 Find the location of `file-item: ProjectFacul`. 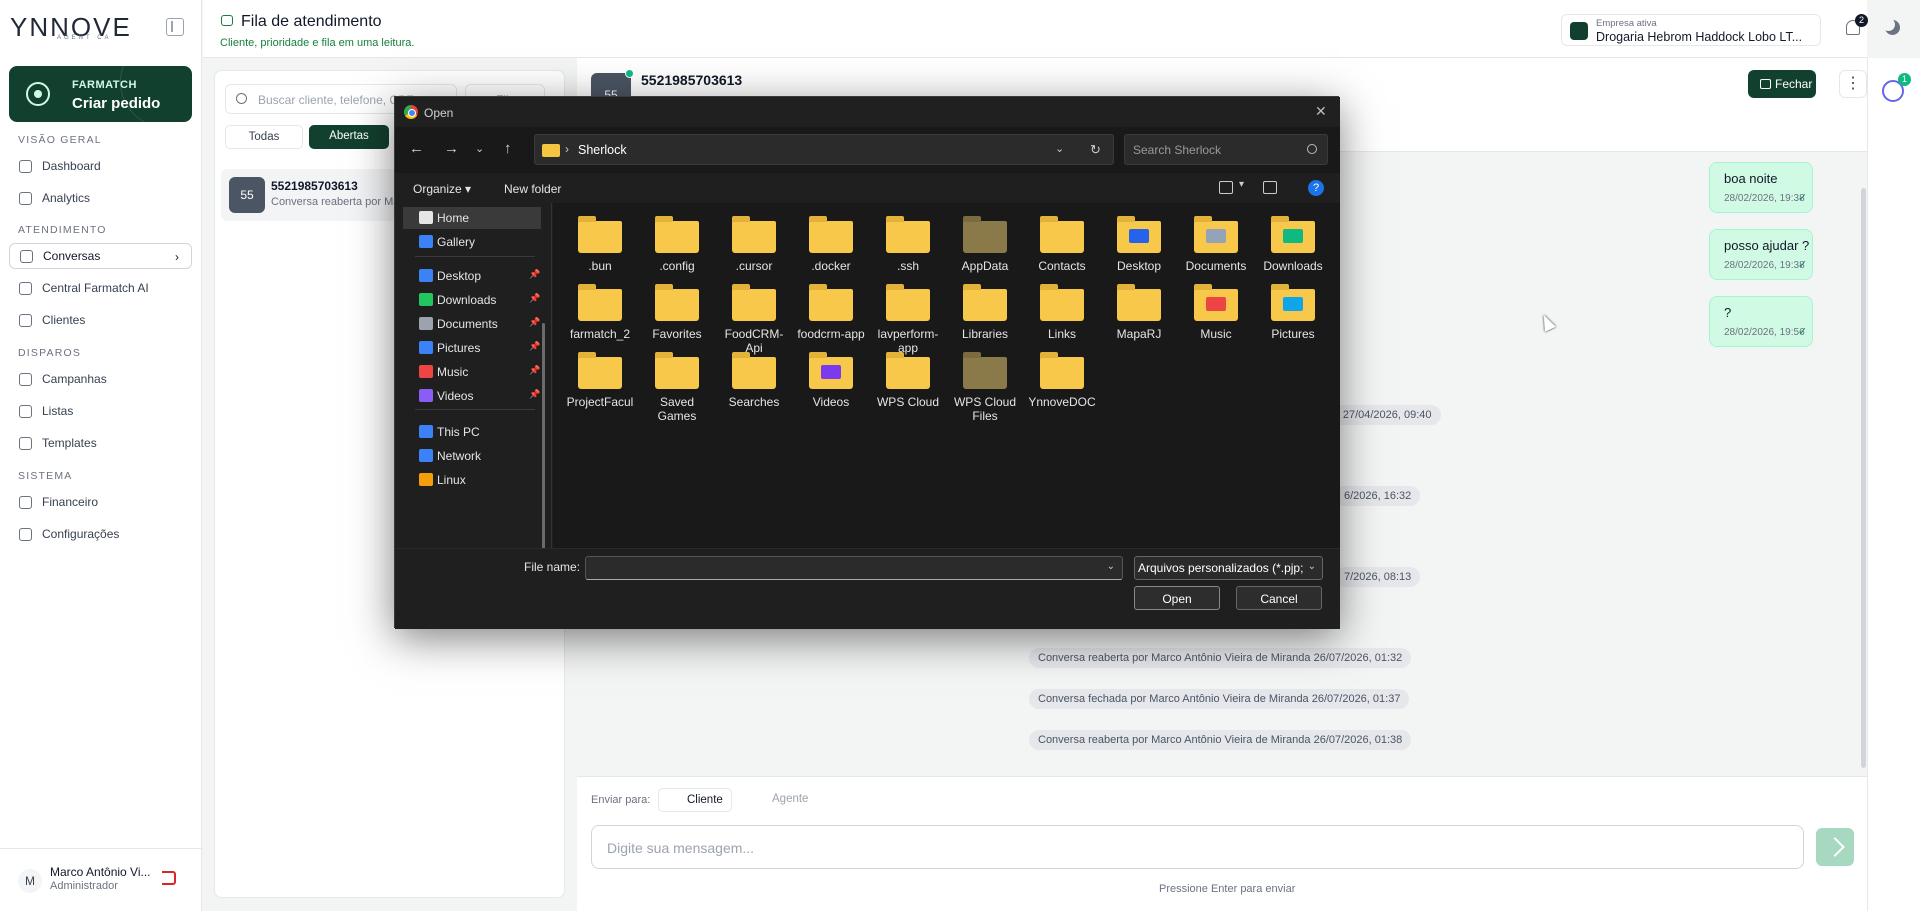

file-item: ProjectFacul is located at coordinates (600, 380).